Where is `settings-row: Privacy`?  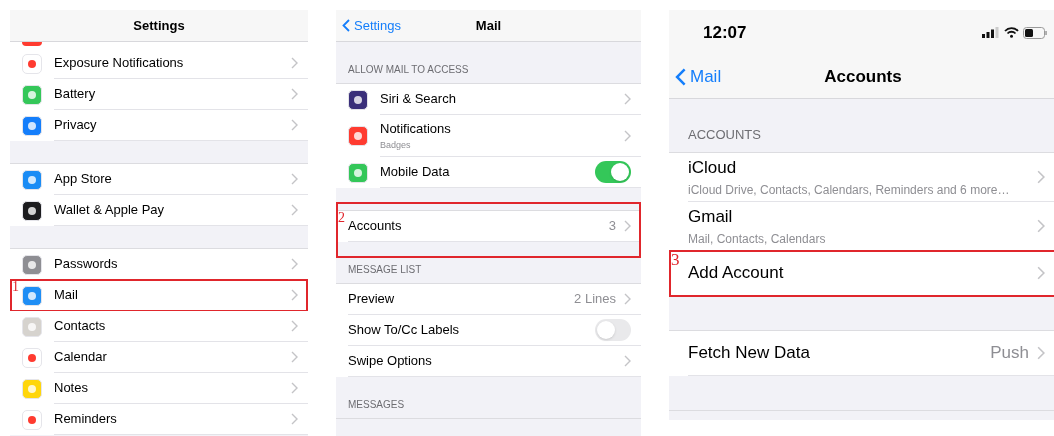 settings-row: Privacy is located at coordinates (159, 125).